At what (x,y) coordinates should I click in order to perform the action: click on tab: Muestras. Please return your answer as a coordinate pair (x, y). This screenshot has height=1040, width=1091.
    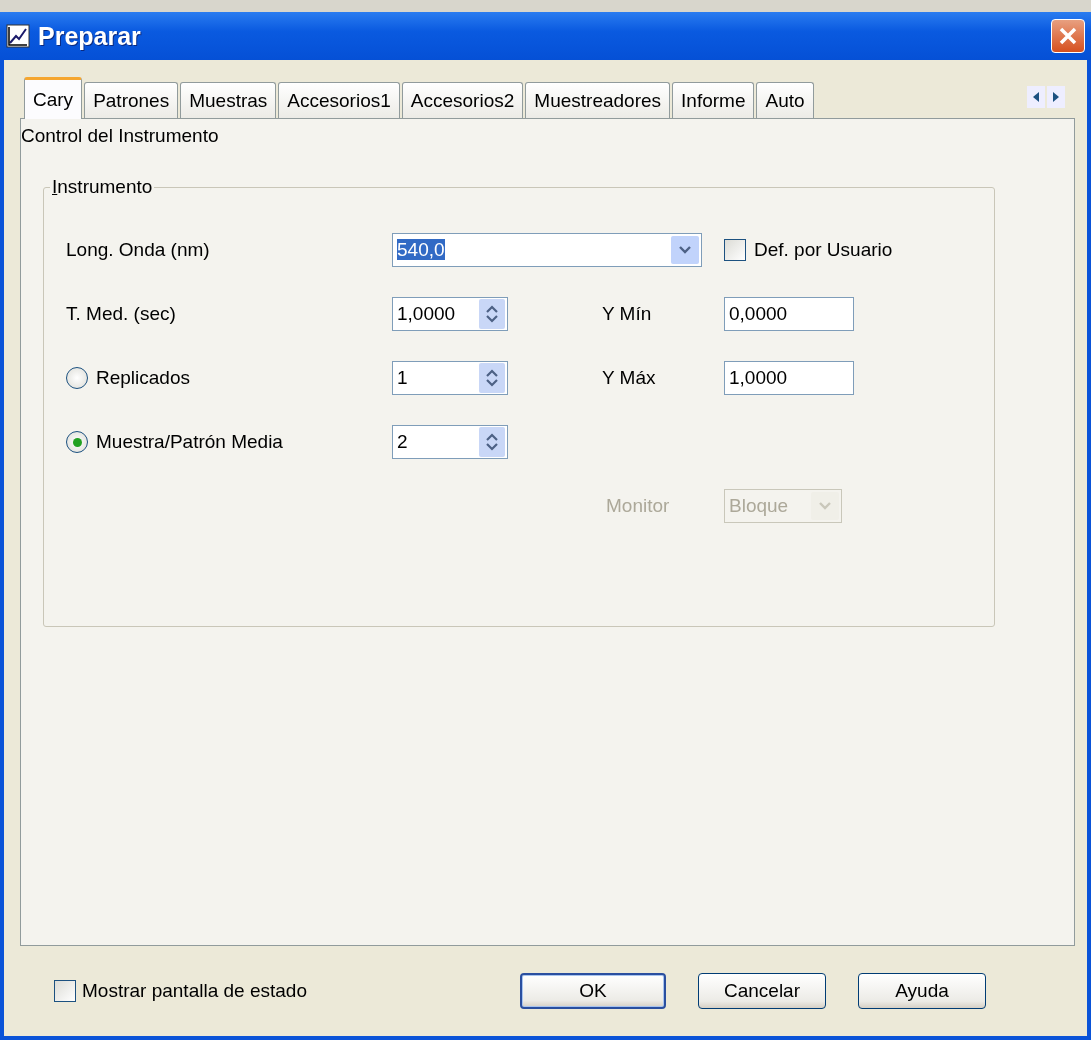
    Looking at the image, I should click on (228, 100).